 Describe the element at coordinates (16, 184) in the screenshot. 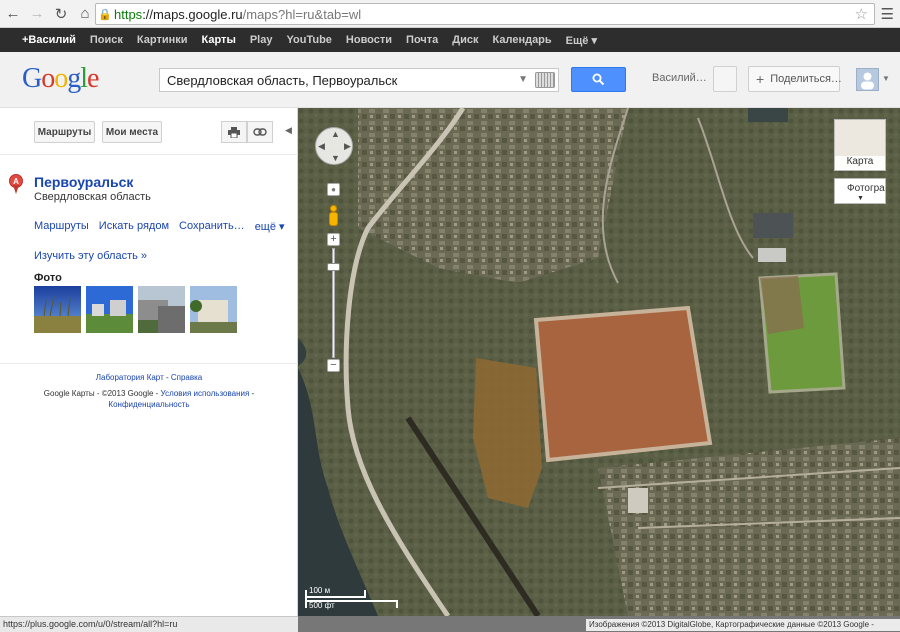

I see `marker-a-icon: A` at that location.